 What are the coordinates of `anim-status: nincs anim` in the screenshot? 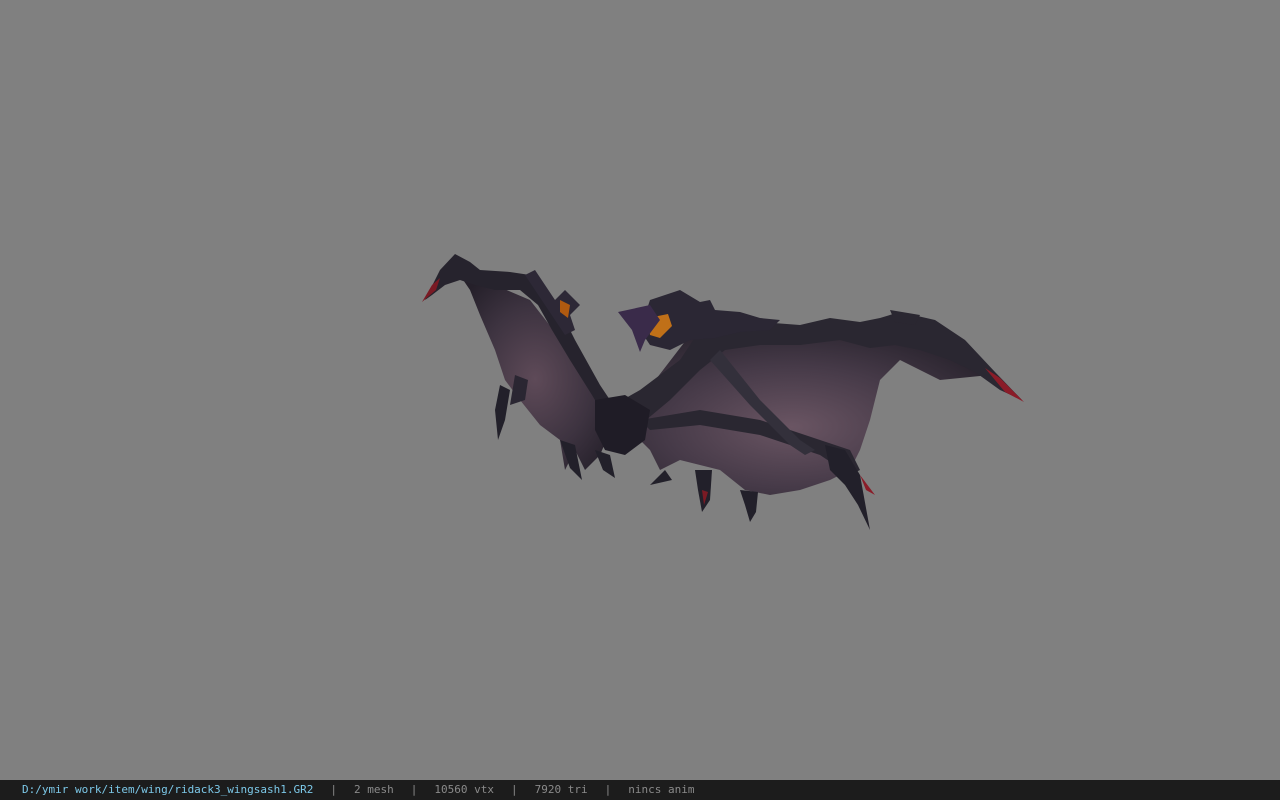 It's located at (661, 789).